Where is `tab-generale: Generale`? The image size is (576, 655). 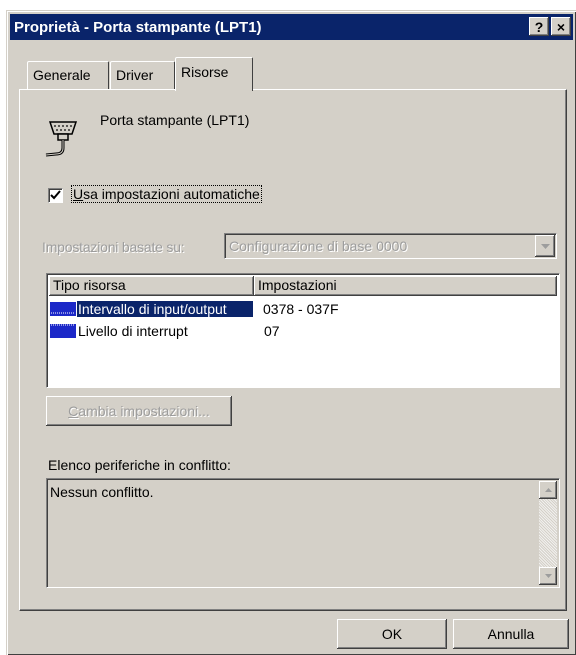 tab-generale: Generale is located at coordinates (68, 75).